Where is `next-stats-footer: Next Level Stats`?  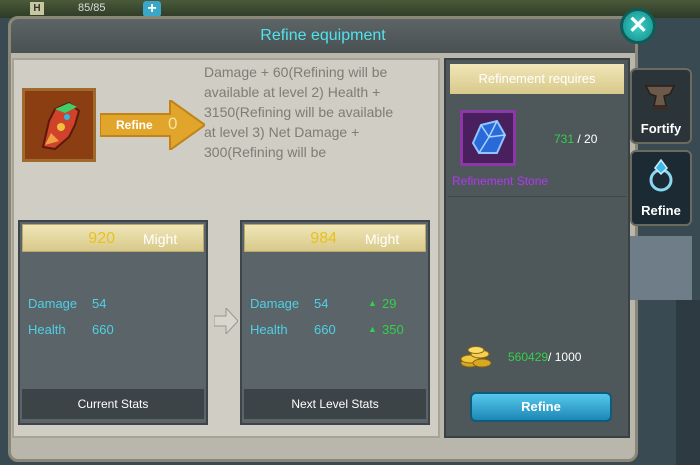 next-stats-footer: Next Level Stats is located at coordinates (335, 404).